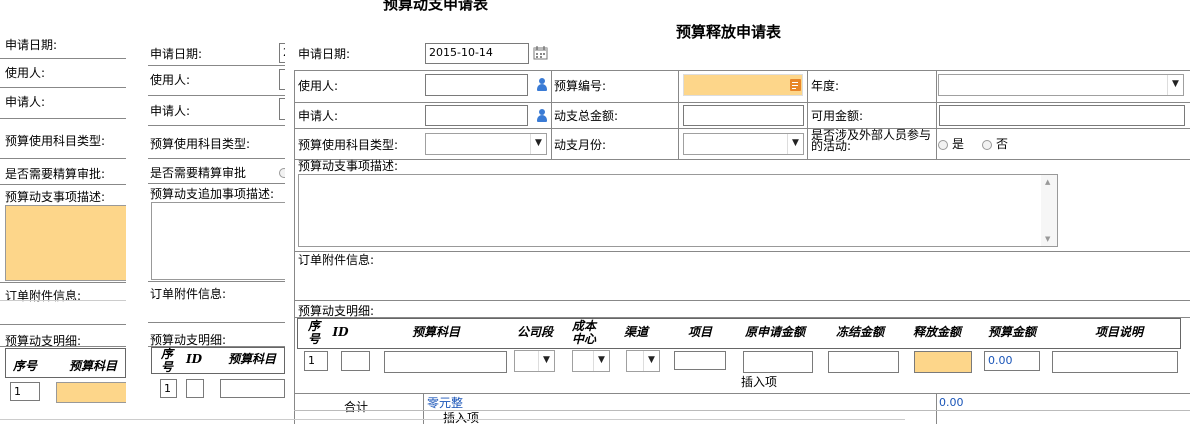 The image size is (1190, 424). I want to click on subject-type-select: ▼, so click(486, 144).